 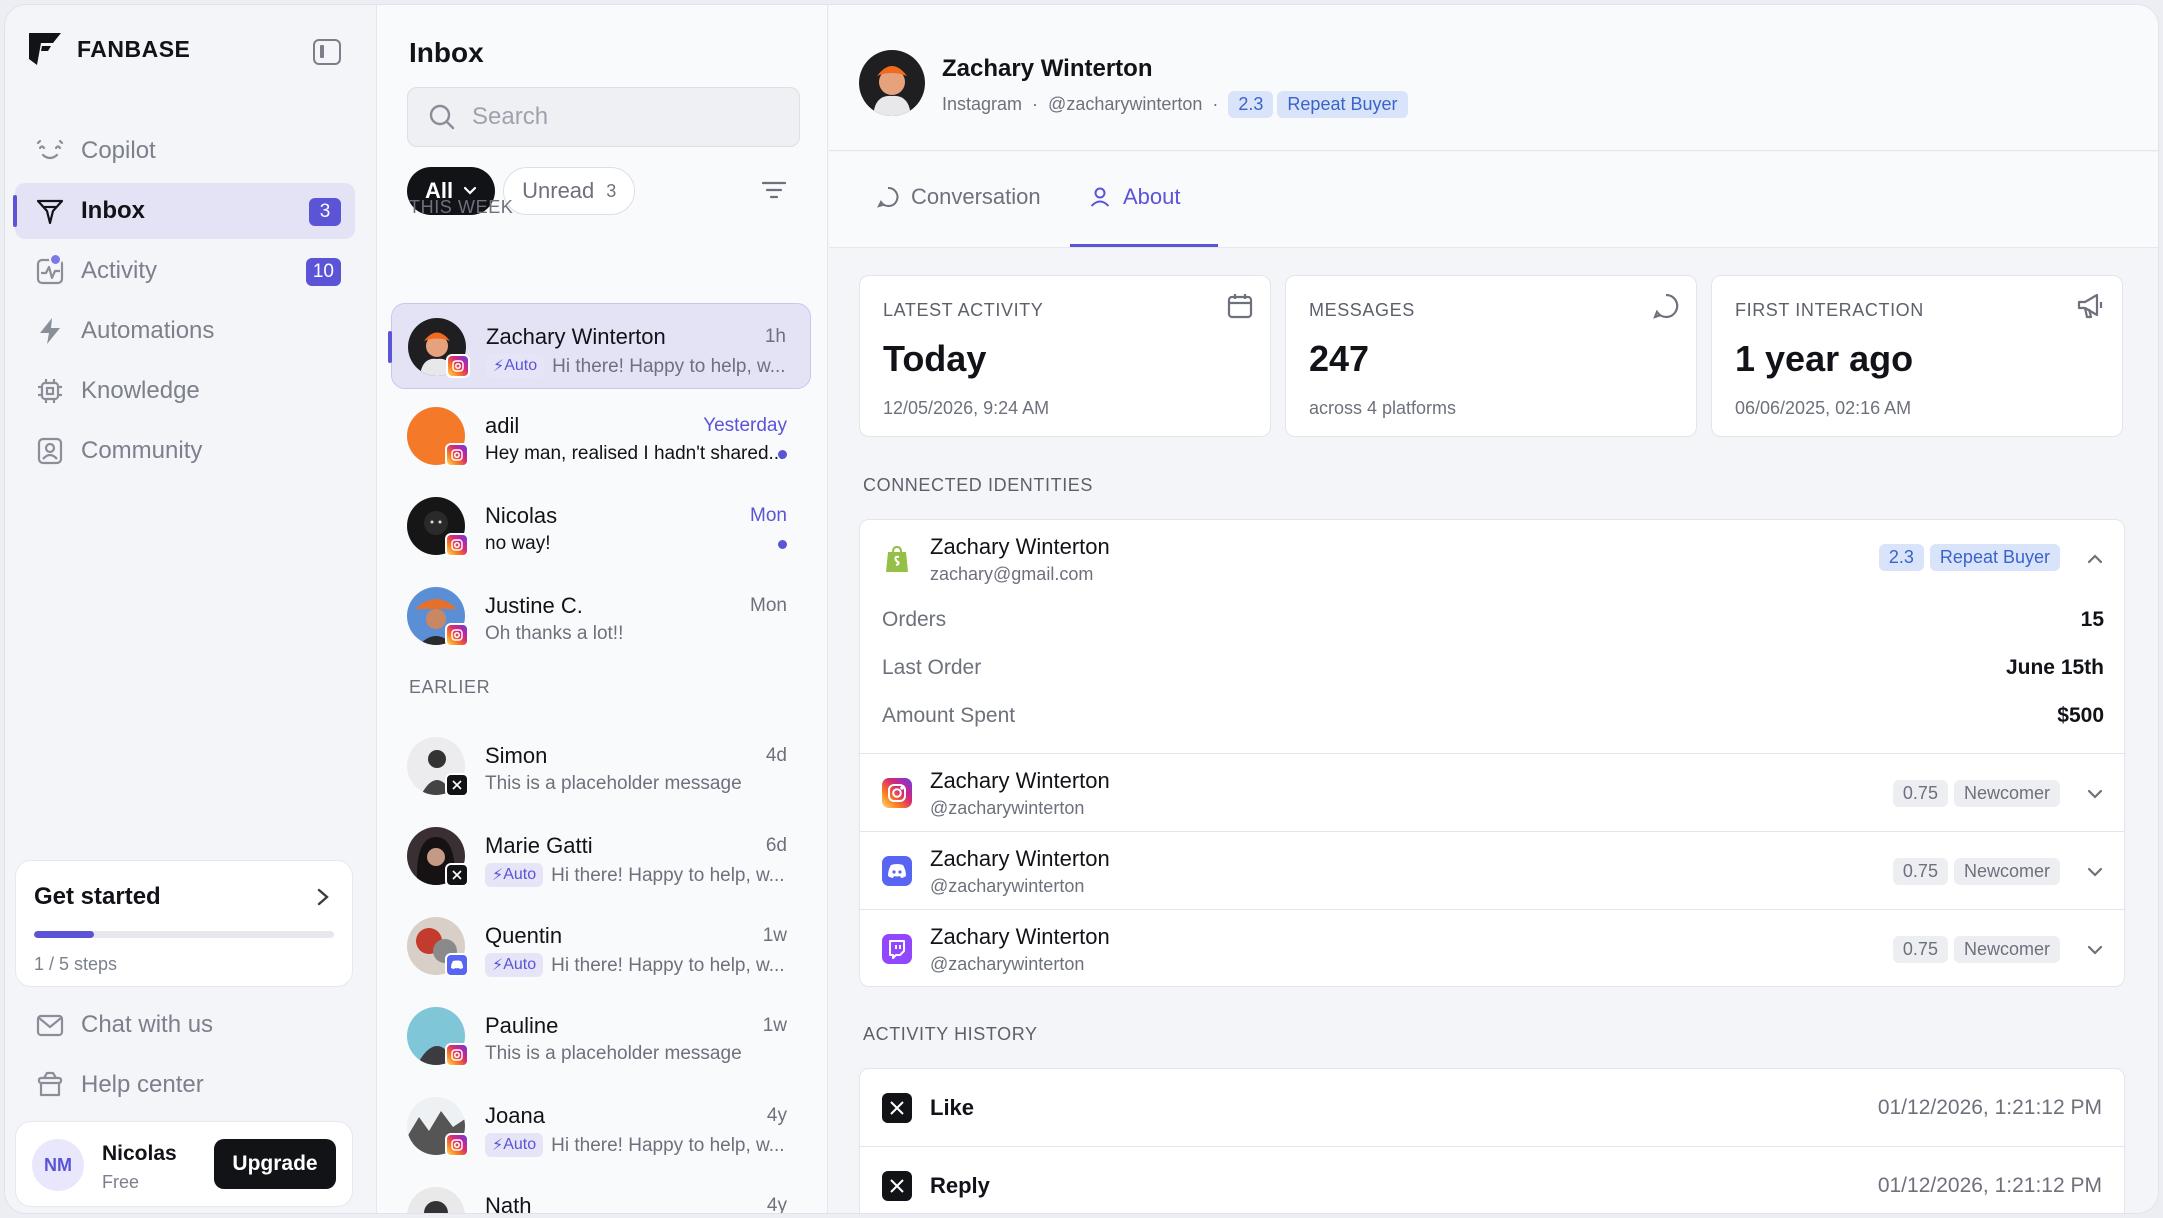 I want to click on discord-icon, so click(x=897, y=871).